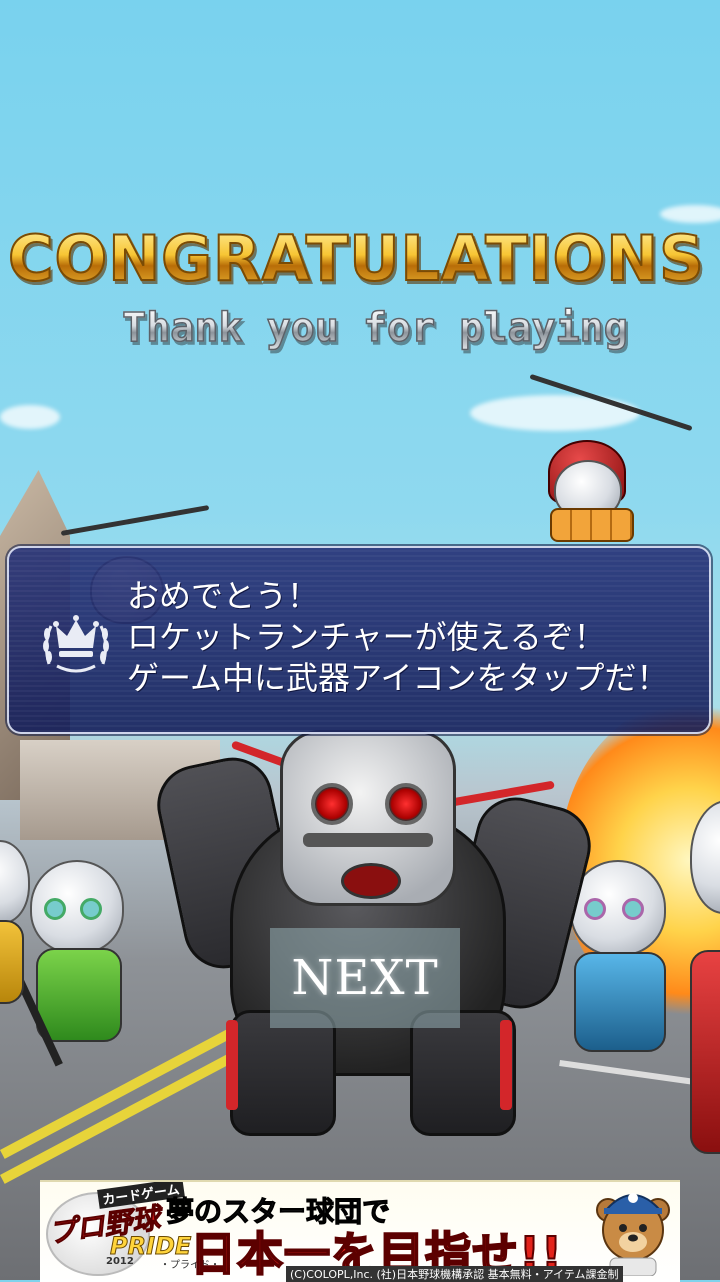 The width and height of the screenshot is (720, 1282). What do you see at coordinates (365, 978) in the screenshot?
I see `next-button: NEXT` at bounding box center [365, 978].